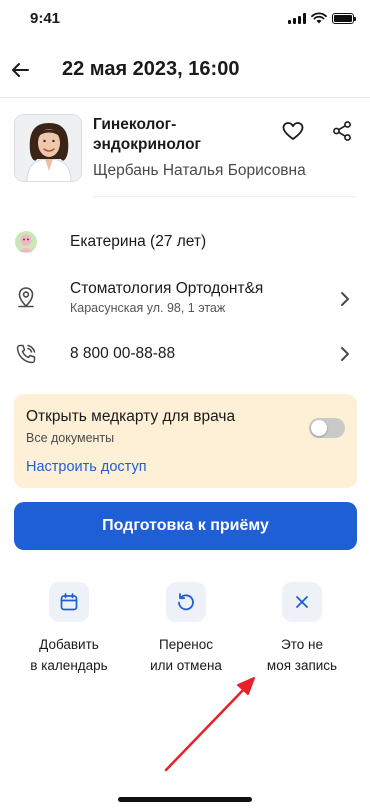 The height and width of the screenshot is (808, 370). I want to click on status-time: 9:41, so click(45, 18).